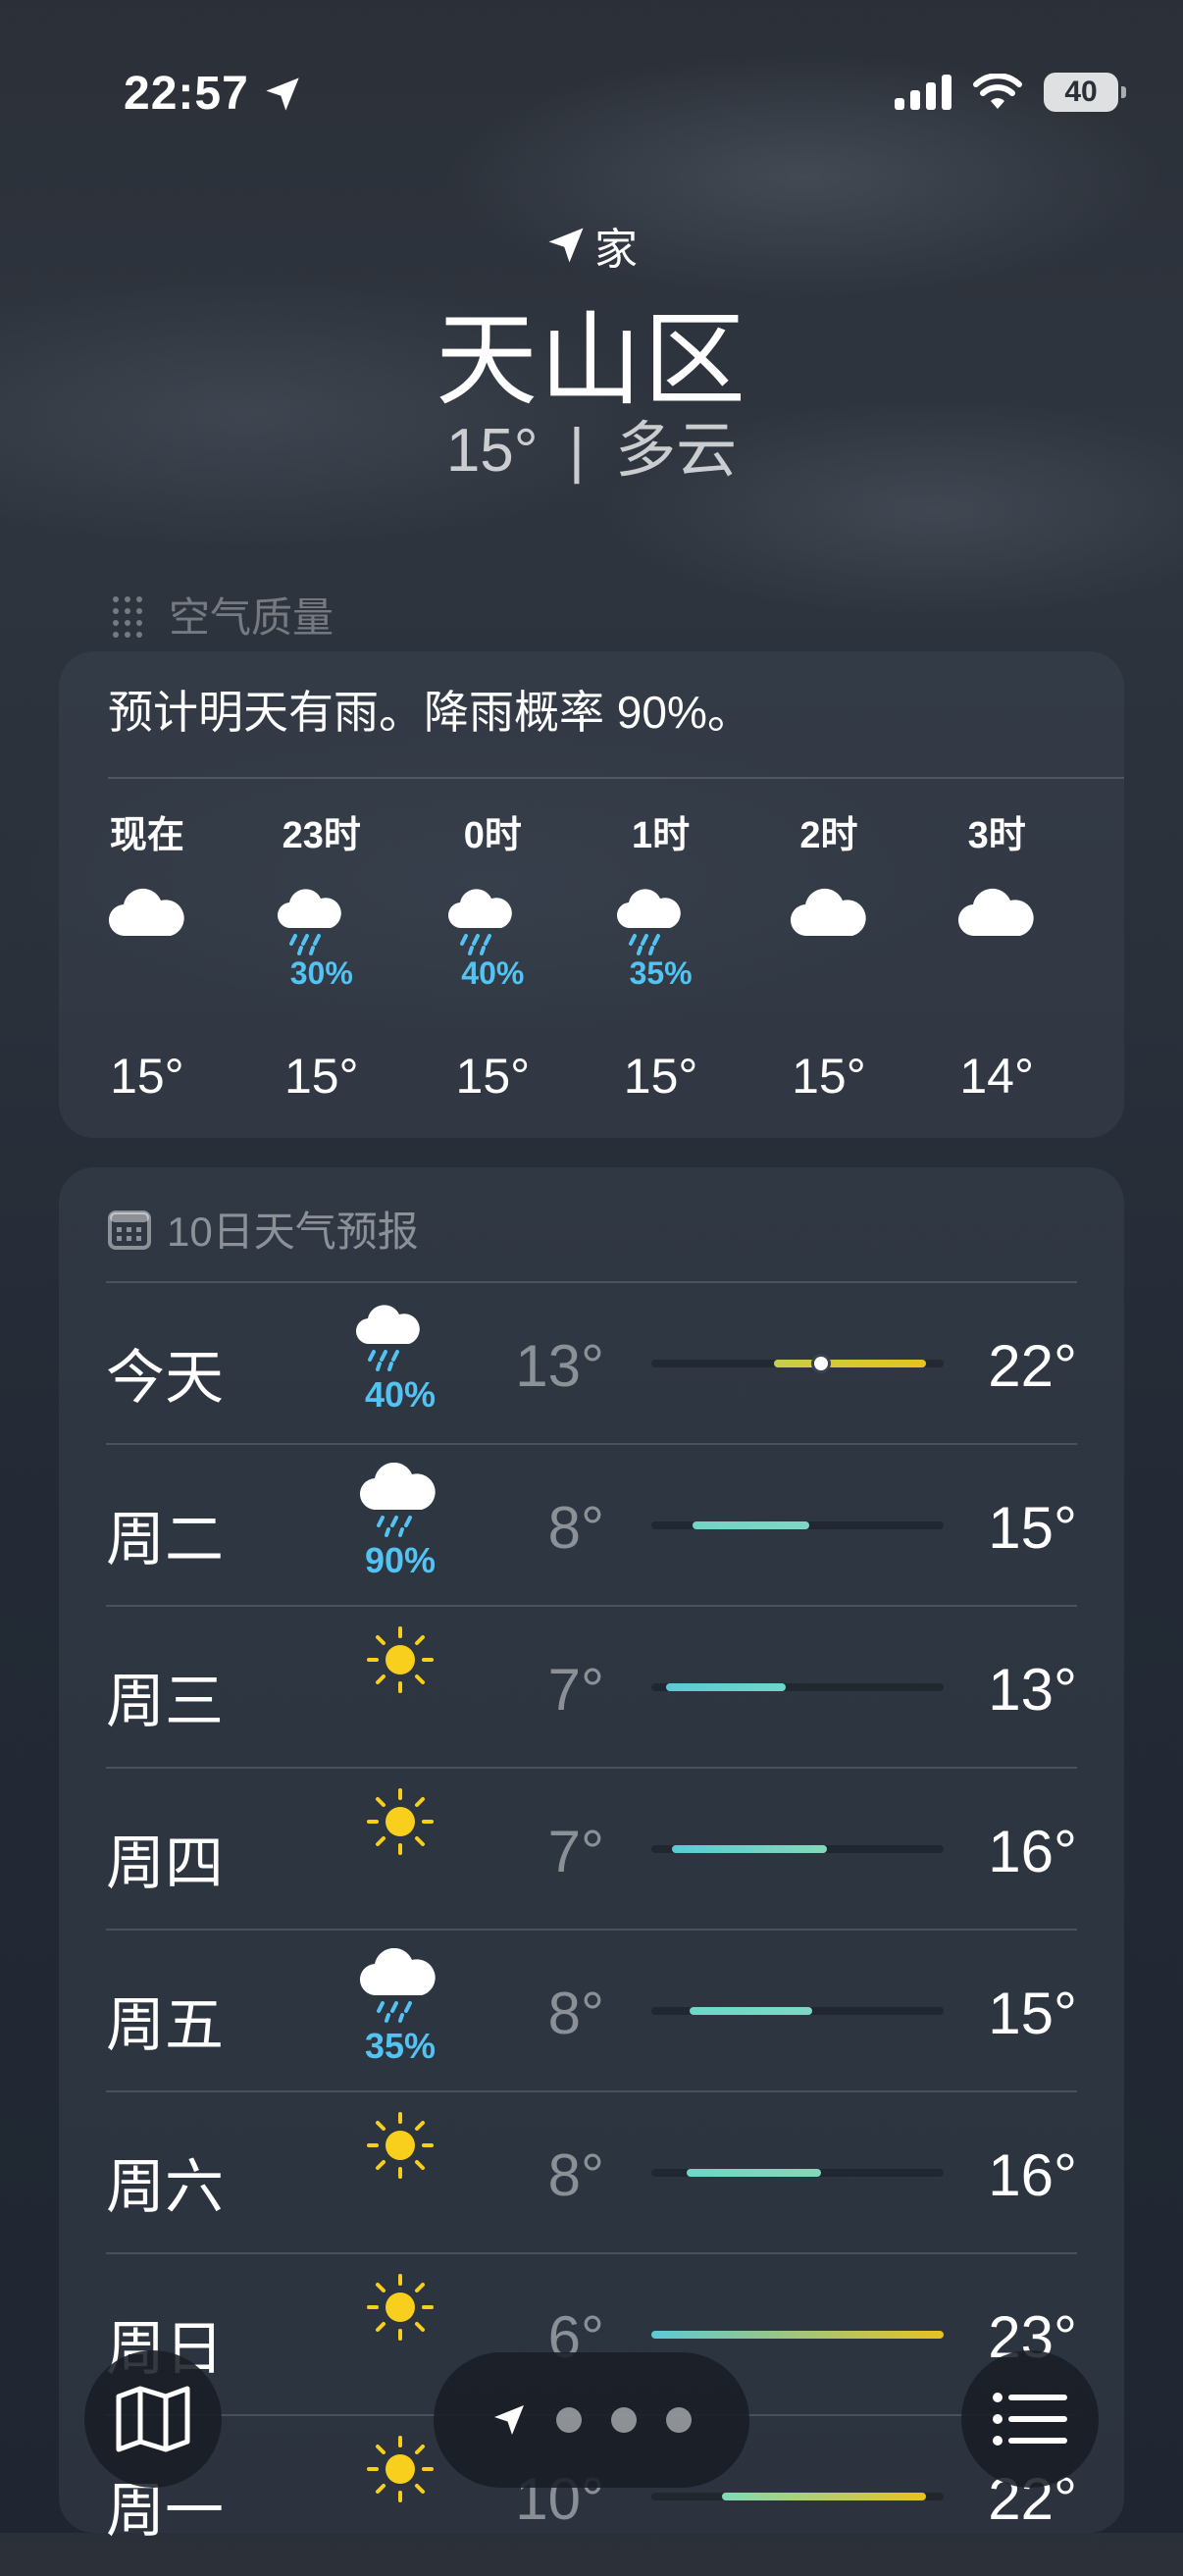  Describe the element at coordinates (829, 835) in the screenshot. I see `hour-label: 2时` at that location.